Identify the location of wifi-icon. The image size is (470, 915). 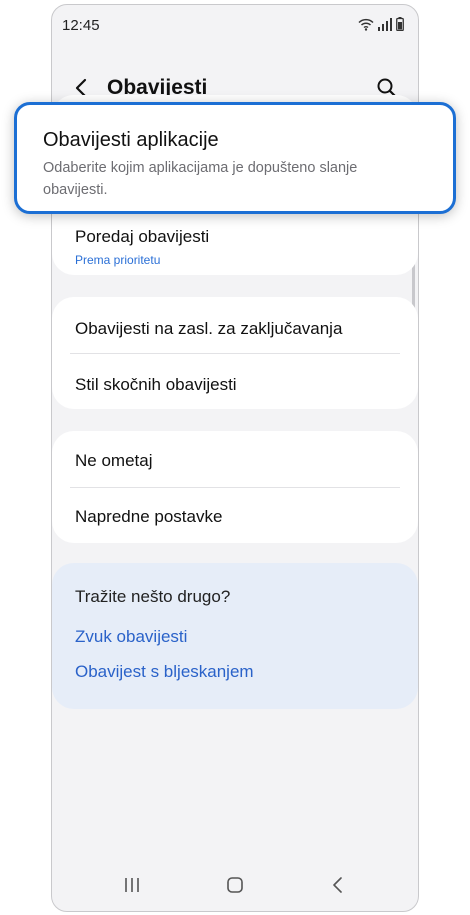
(366, 24).